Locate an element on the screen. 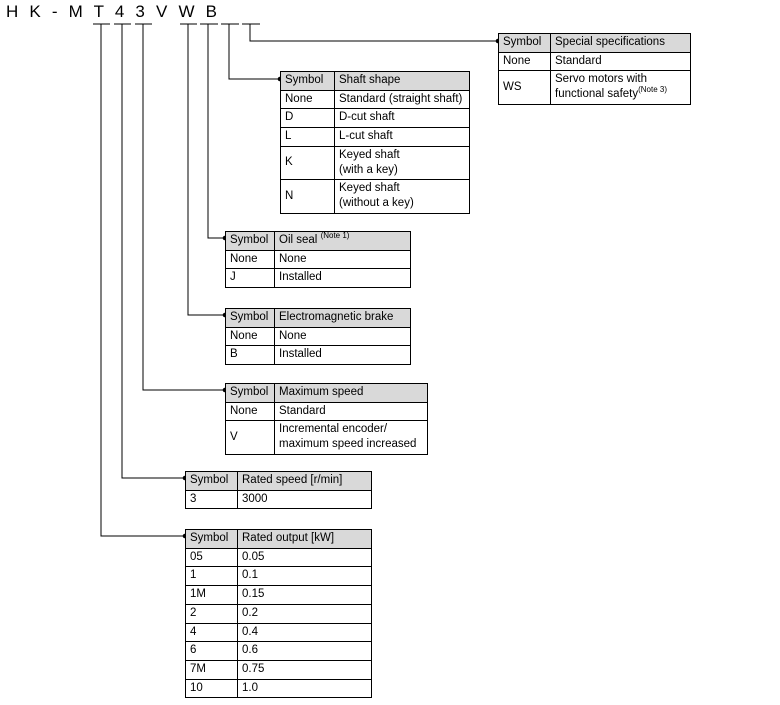 The width and height of the screenshot is (780, 705). cell-description: 0.2 is located at coordinates (304, 613).